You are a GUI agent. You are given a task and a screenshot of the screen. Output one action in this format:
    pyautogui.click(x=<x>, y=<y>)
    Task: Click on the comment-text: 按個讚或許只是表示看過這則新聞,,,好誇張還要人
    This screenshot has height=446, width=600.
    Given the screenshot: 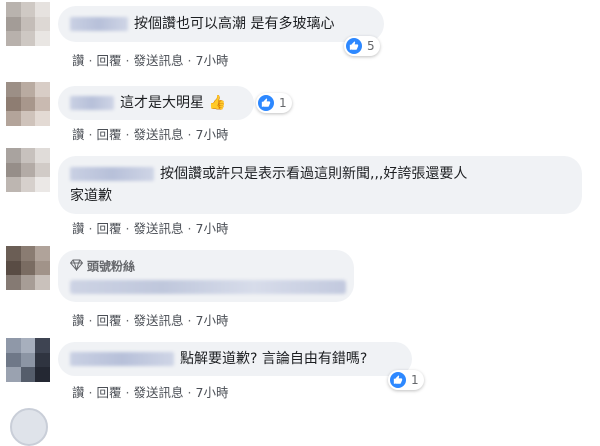 What is the action you would take?
    pyautogui.click(x=314, y=174)
    